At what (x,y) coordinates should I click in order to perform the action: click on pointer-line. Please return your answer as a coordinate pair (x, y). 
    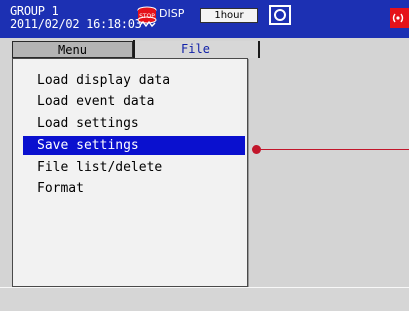
    Looking at the image, I should click on (332, 149).